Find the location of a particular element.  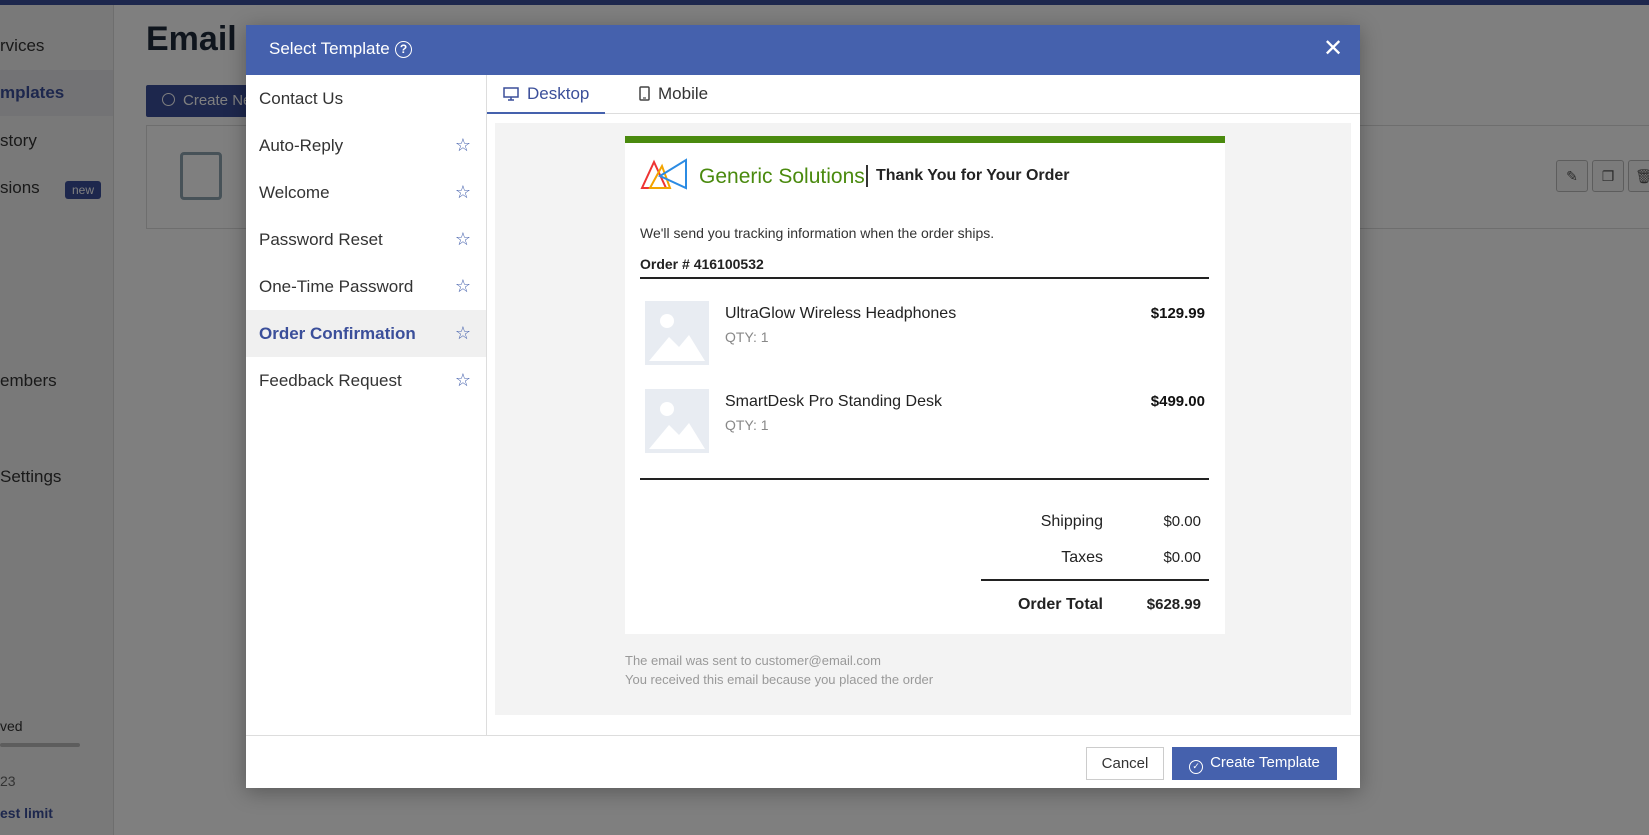

template-label: Auto-Reply is located at coordinates (301, 145).